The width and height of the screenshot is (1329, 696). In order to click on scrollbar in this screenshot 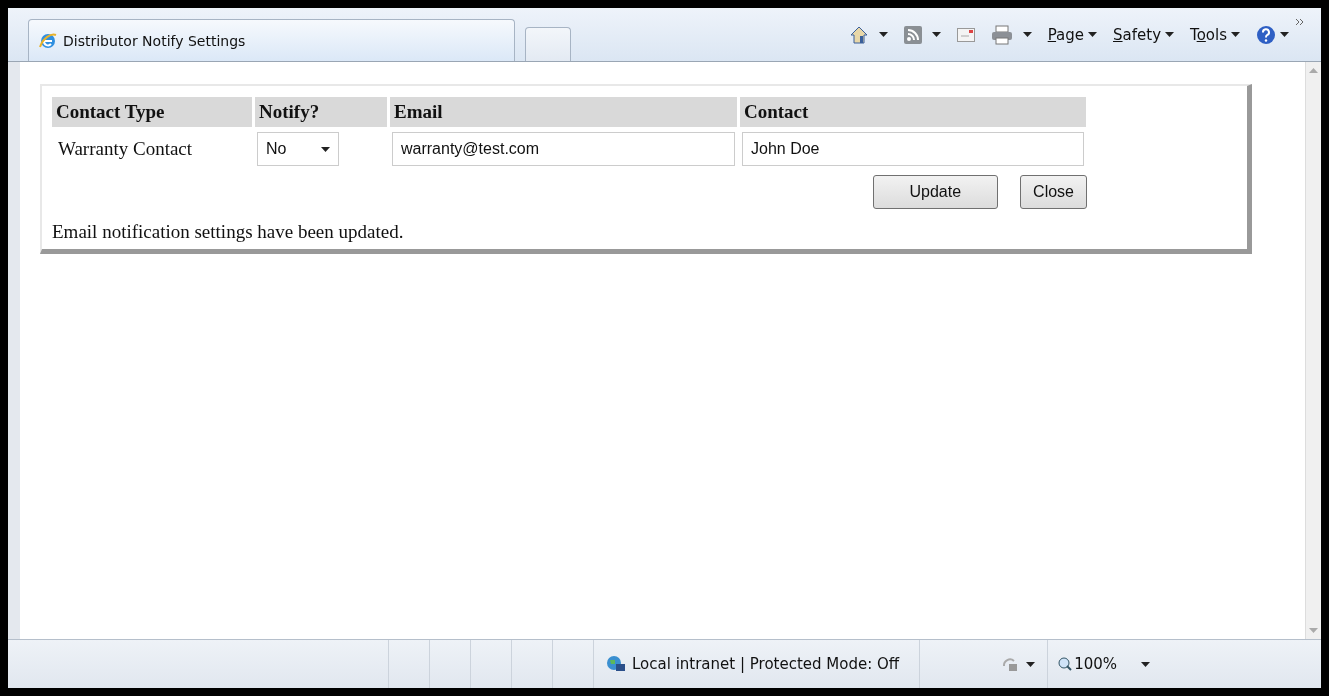, I will do `click(1313, 350)`.